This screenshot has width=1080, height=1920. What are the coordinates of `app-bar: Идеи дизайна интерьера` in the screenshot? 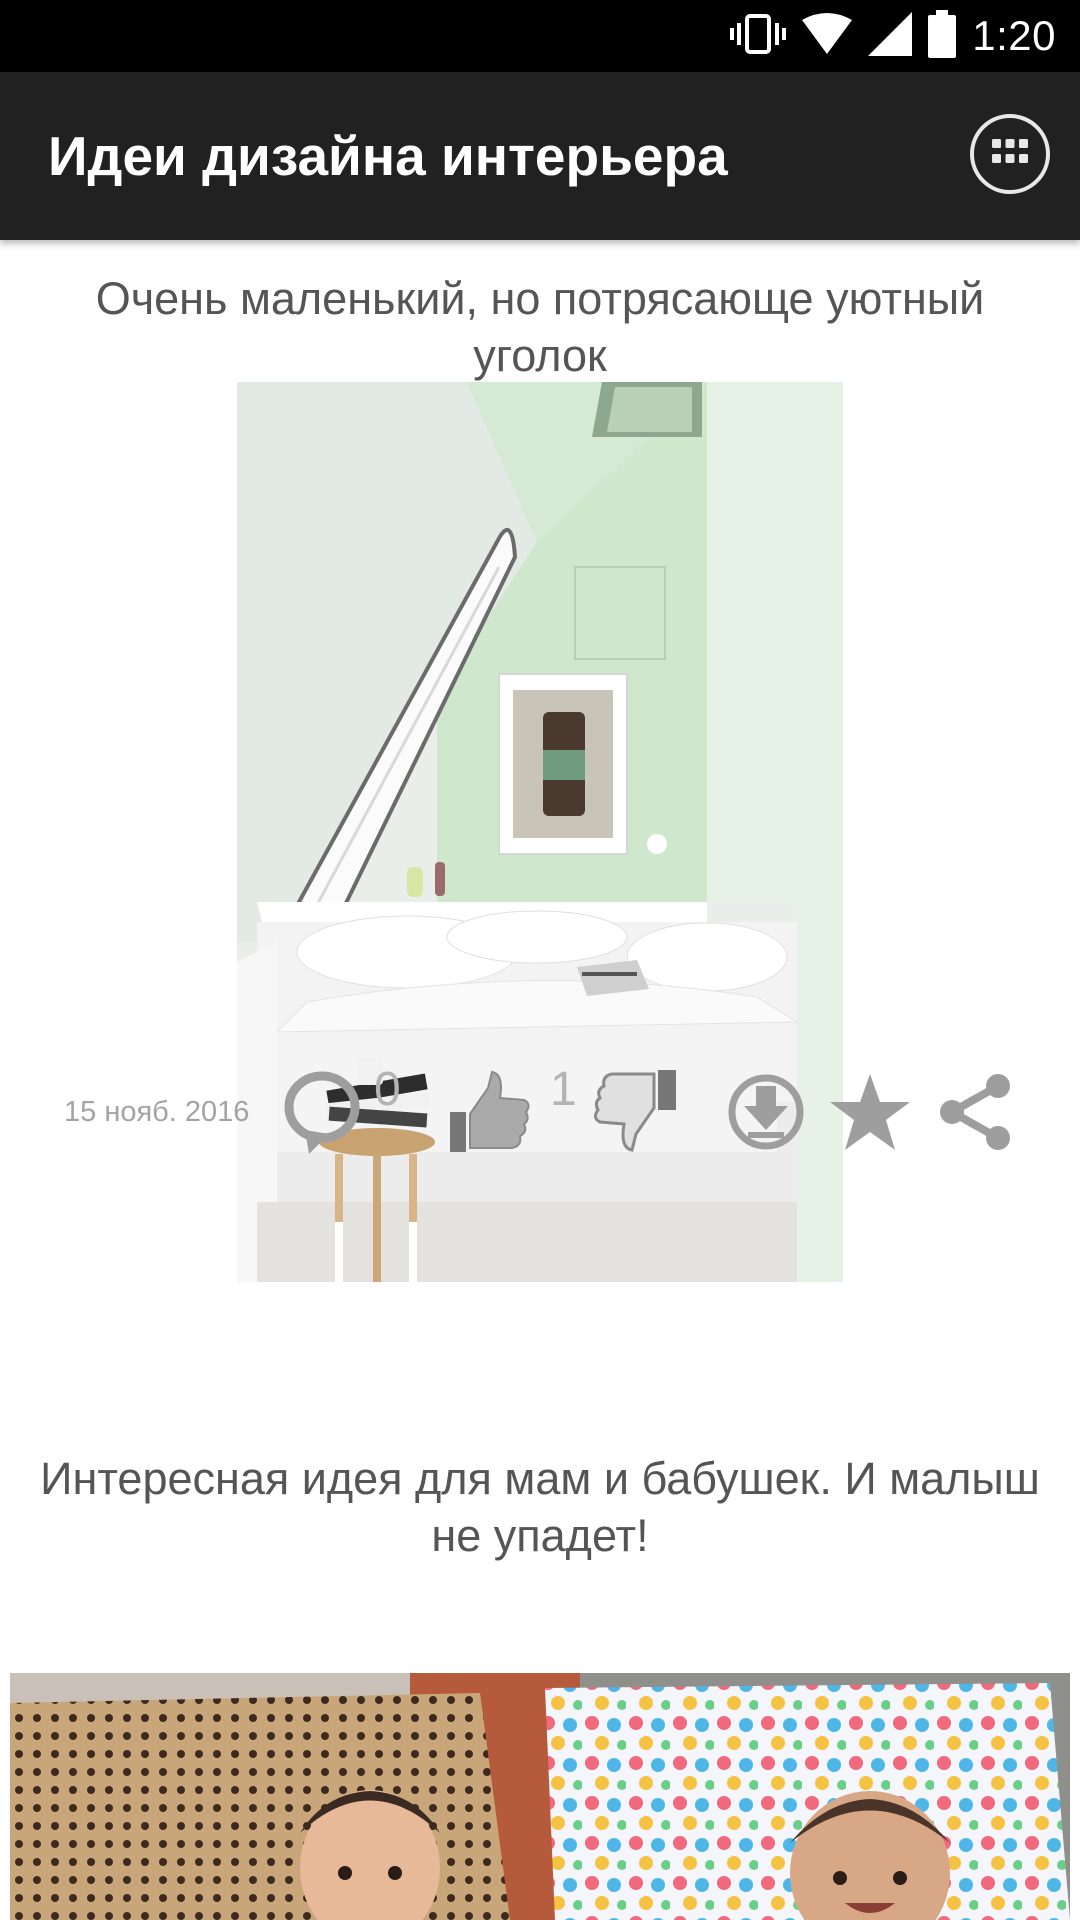 It's located at (540, 156).